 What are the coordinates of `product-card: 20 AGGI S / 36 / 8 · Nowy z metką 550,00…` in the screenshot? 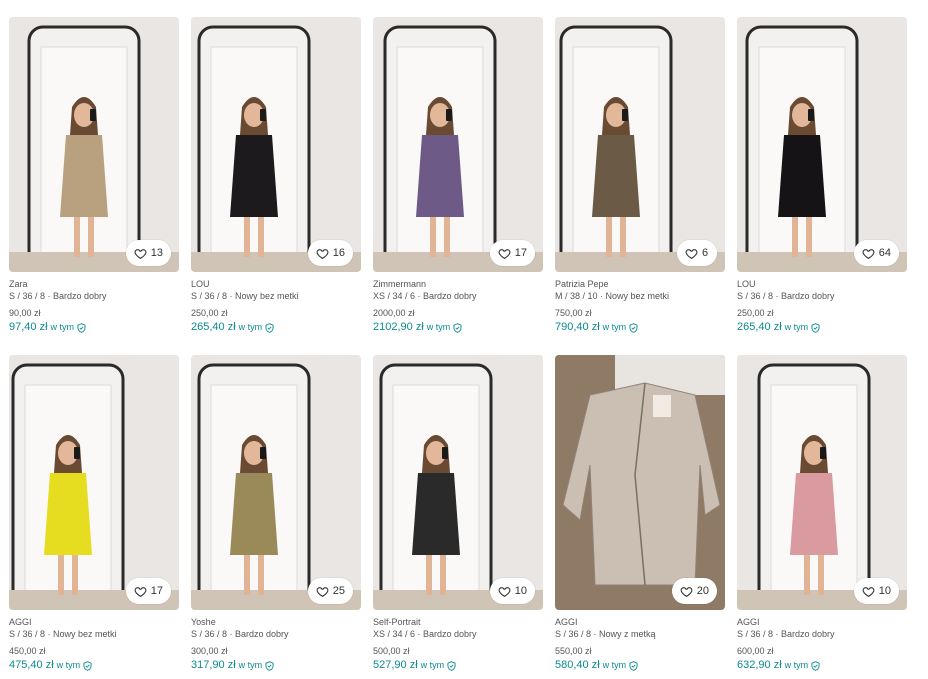 It's located at (640, 517).